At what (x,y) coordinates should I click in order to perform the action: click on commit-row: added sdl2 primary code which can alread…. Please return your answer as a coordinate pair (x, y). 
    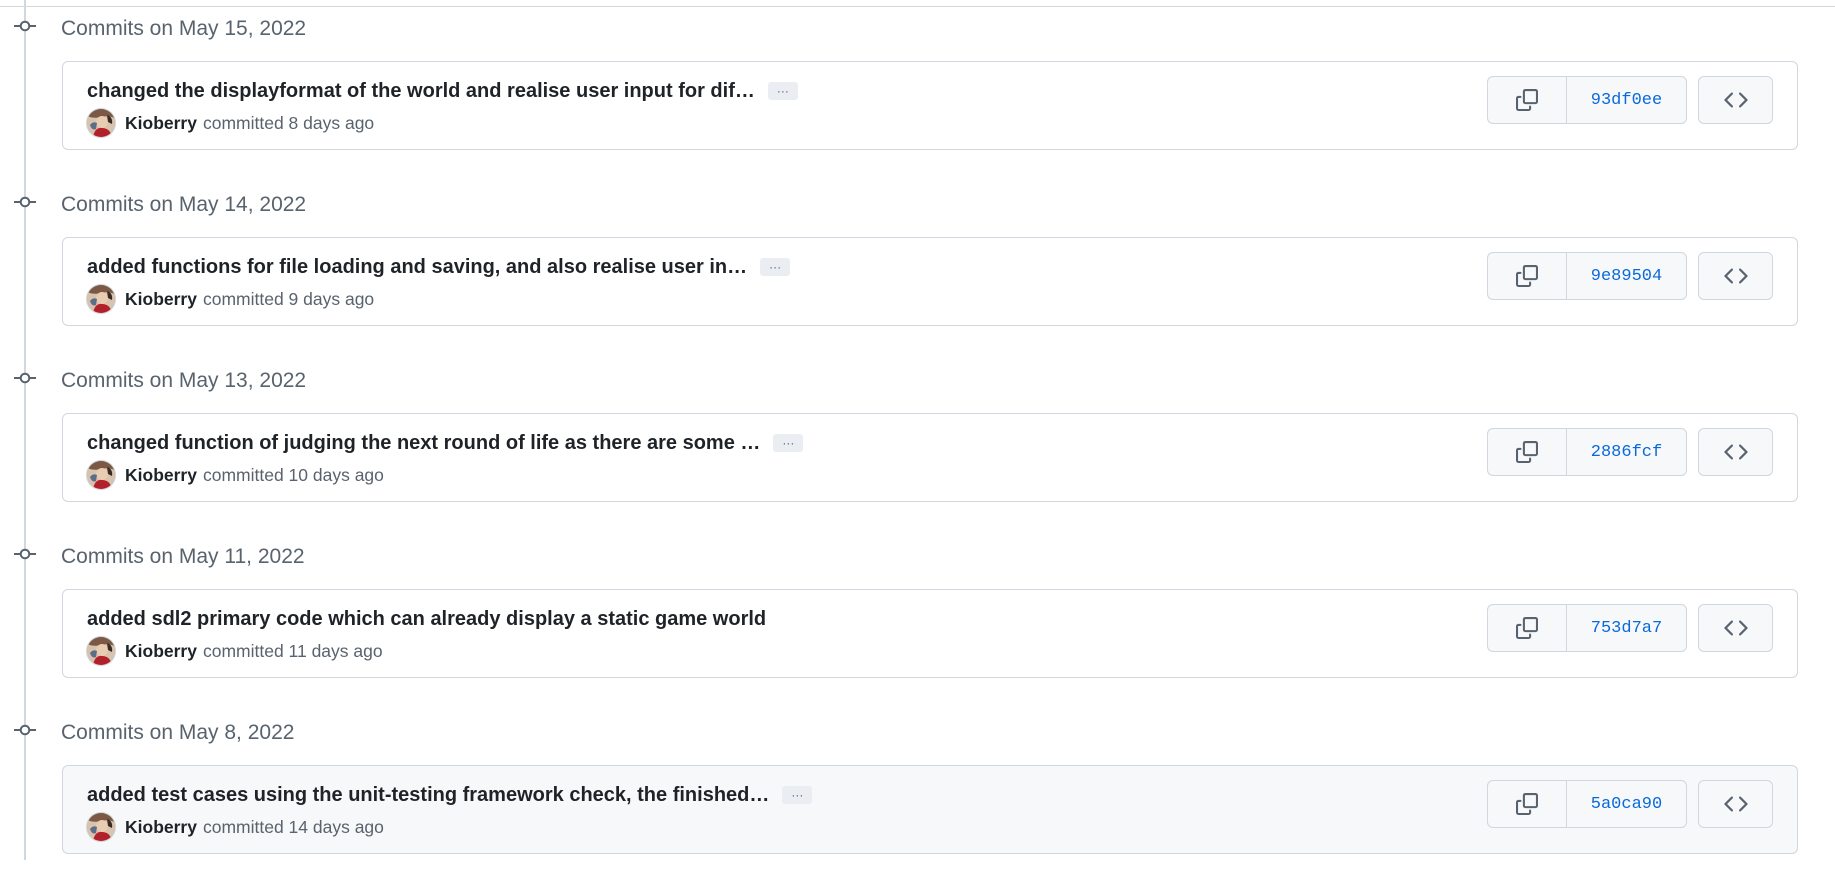
    Looking at the image, I should click on (930, 633).